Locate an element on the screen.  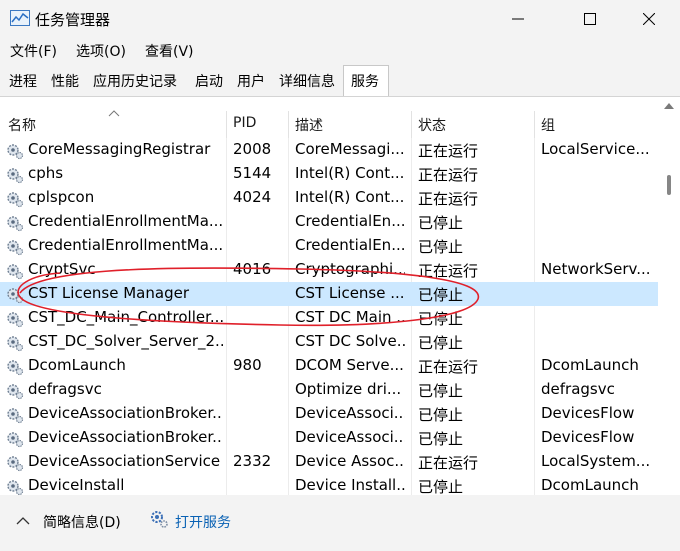
tab-users: 用户 is located at coordinates (251, 81).